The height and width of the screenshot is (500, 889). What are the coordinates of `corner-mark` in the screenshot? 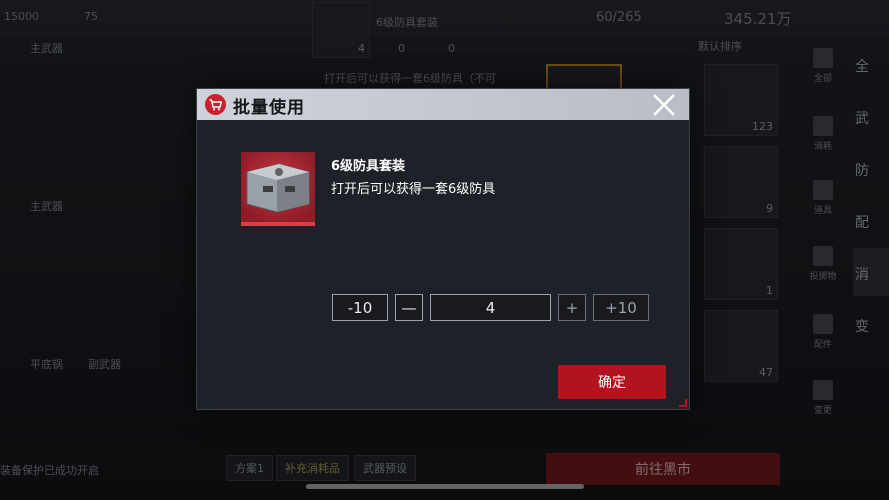 It's located at (683, 403).